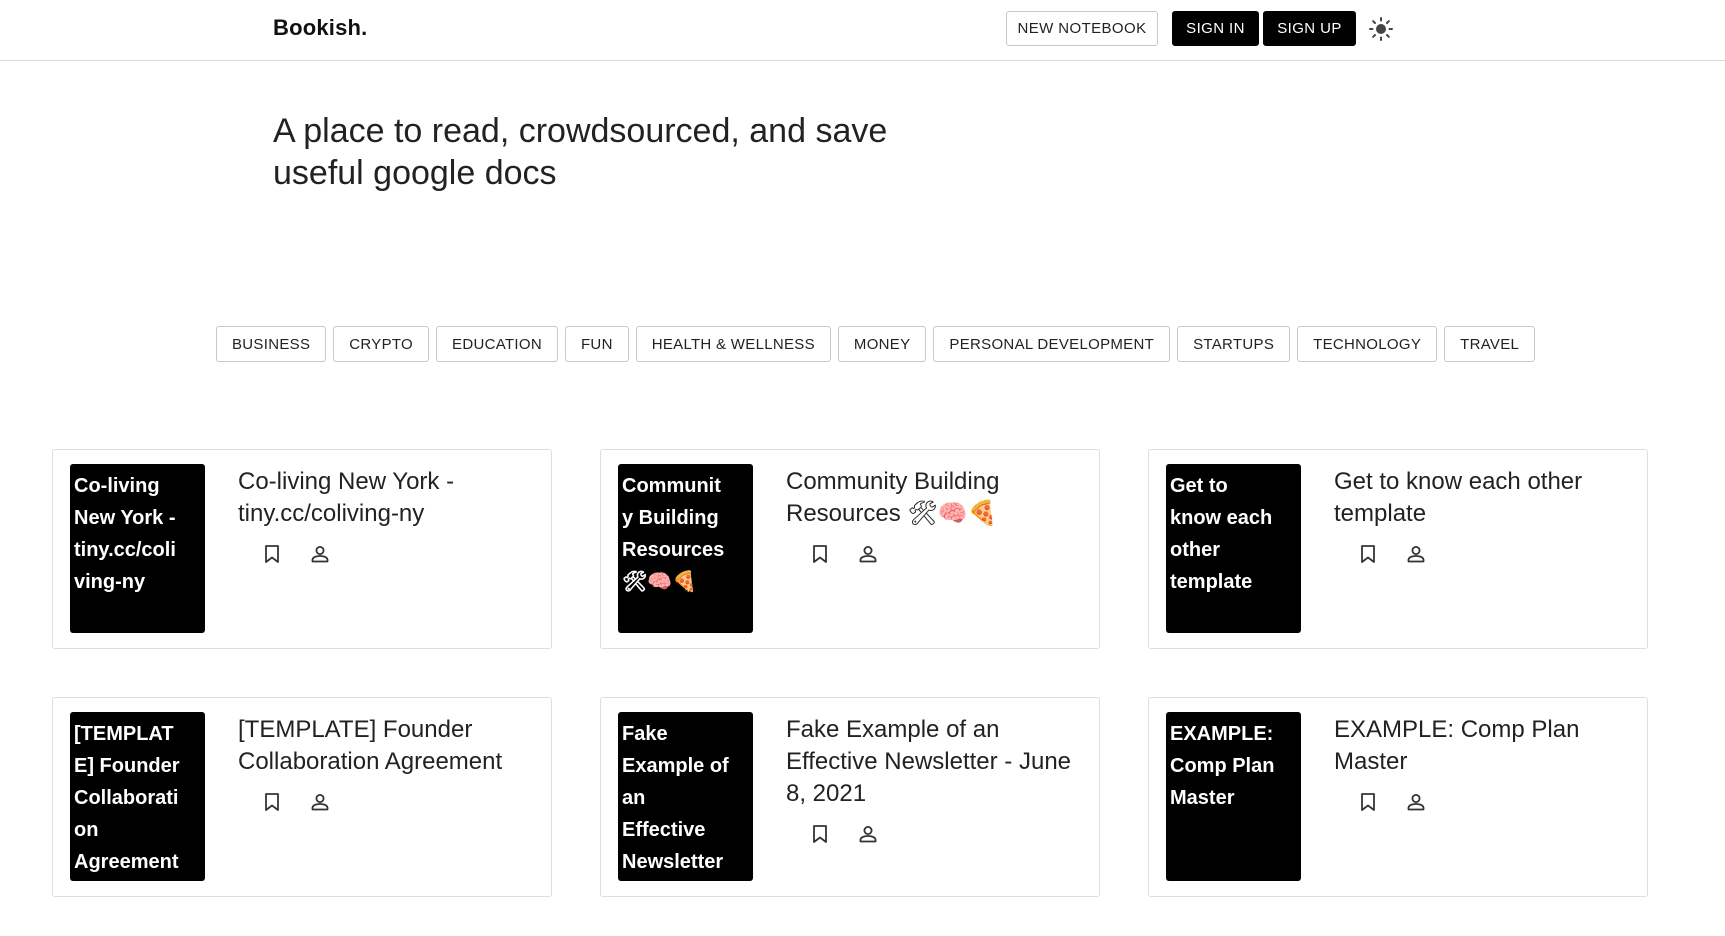 The width and height of the screenshot is (1725, 936). I want to click on doc-title: EXAMPLE: Comp Plan Master, so click(1479, 746).